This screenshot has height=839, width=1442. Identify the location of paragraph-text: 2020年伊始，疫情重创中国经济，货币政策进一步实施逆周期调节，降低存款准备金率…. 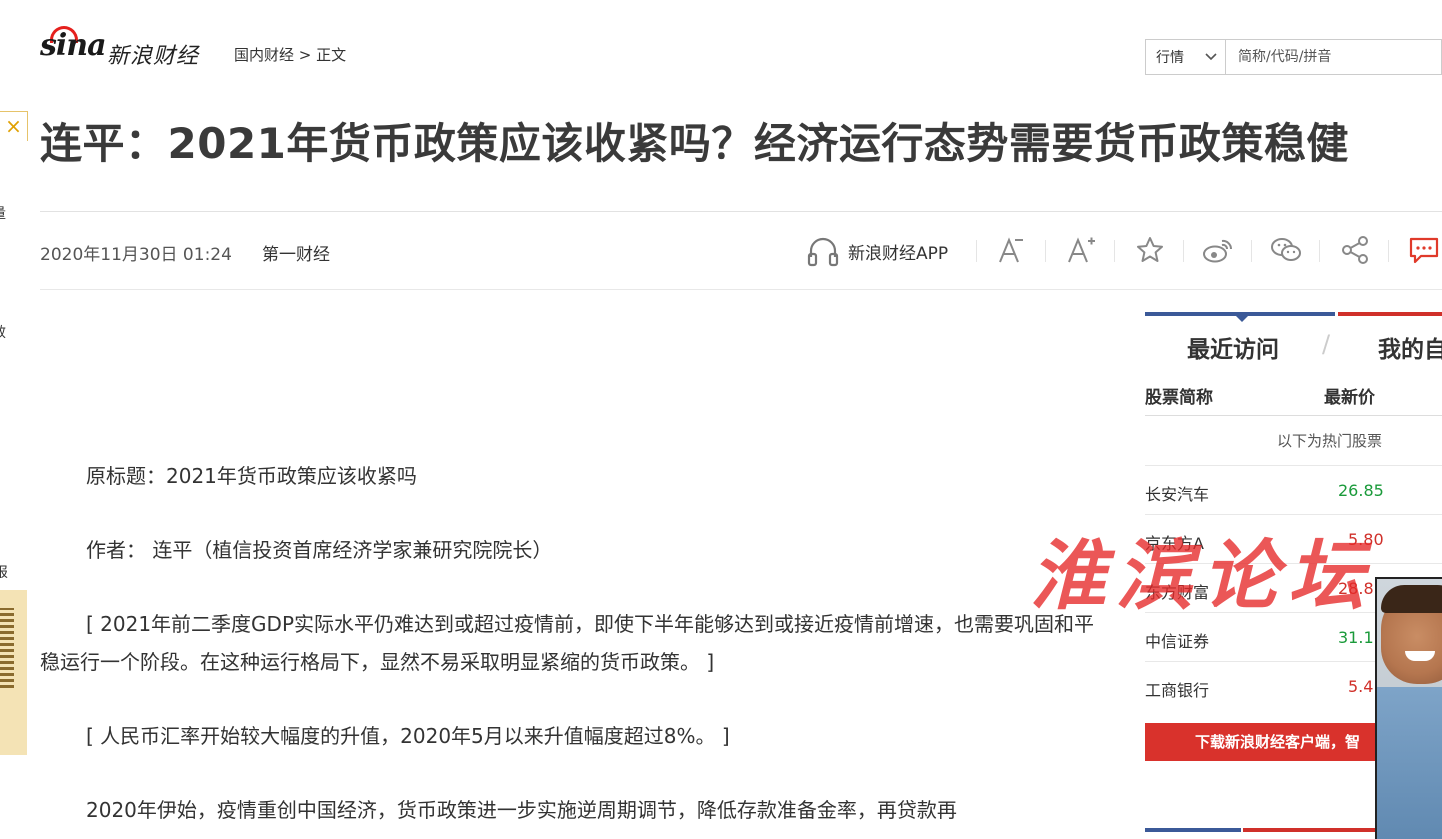
(521, 810).